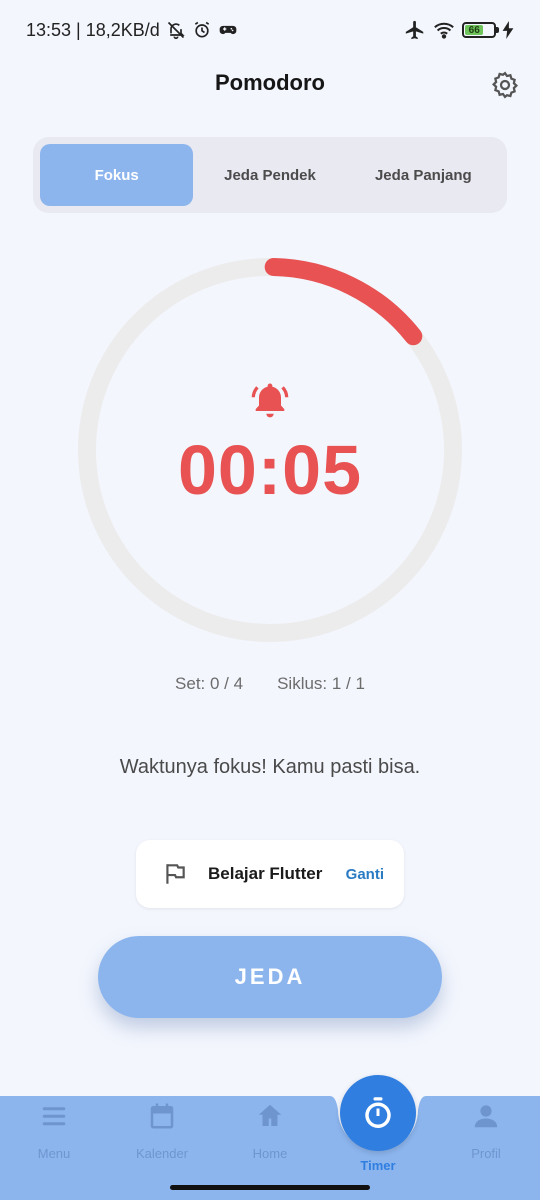 This screenshot has height=1200, width=540. I want to click on page-title: Pomodoro, so click(270, 82).